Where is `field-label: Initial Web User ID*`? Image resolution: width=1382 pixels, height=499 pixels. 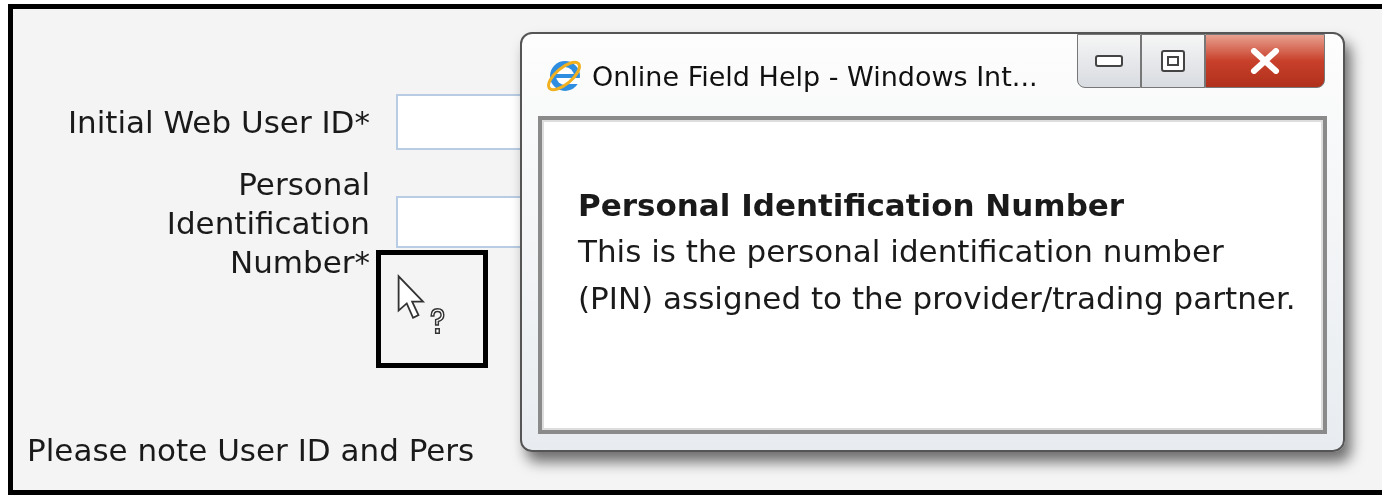
field-label: Initial Web User ID* is located at coordinates (218, 122).